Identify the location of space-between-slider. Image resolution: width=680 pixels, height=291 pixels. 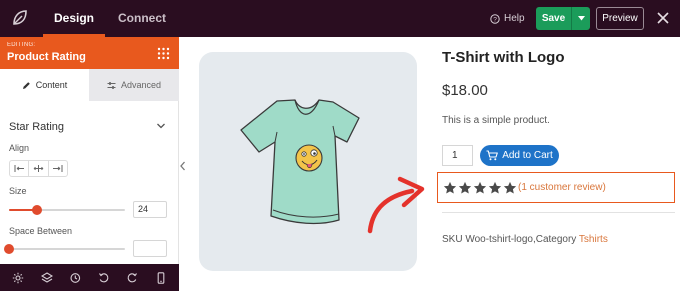
(64, 249).